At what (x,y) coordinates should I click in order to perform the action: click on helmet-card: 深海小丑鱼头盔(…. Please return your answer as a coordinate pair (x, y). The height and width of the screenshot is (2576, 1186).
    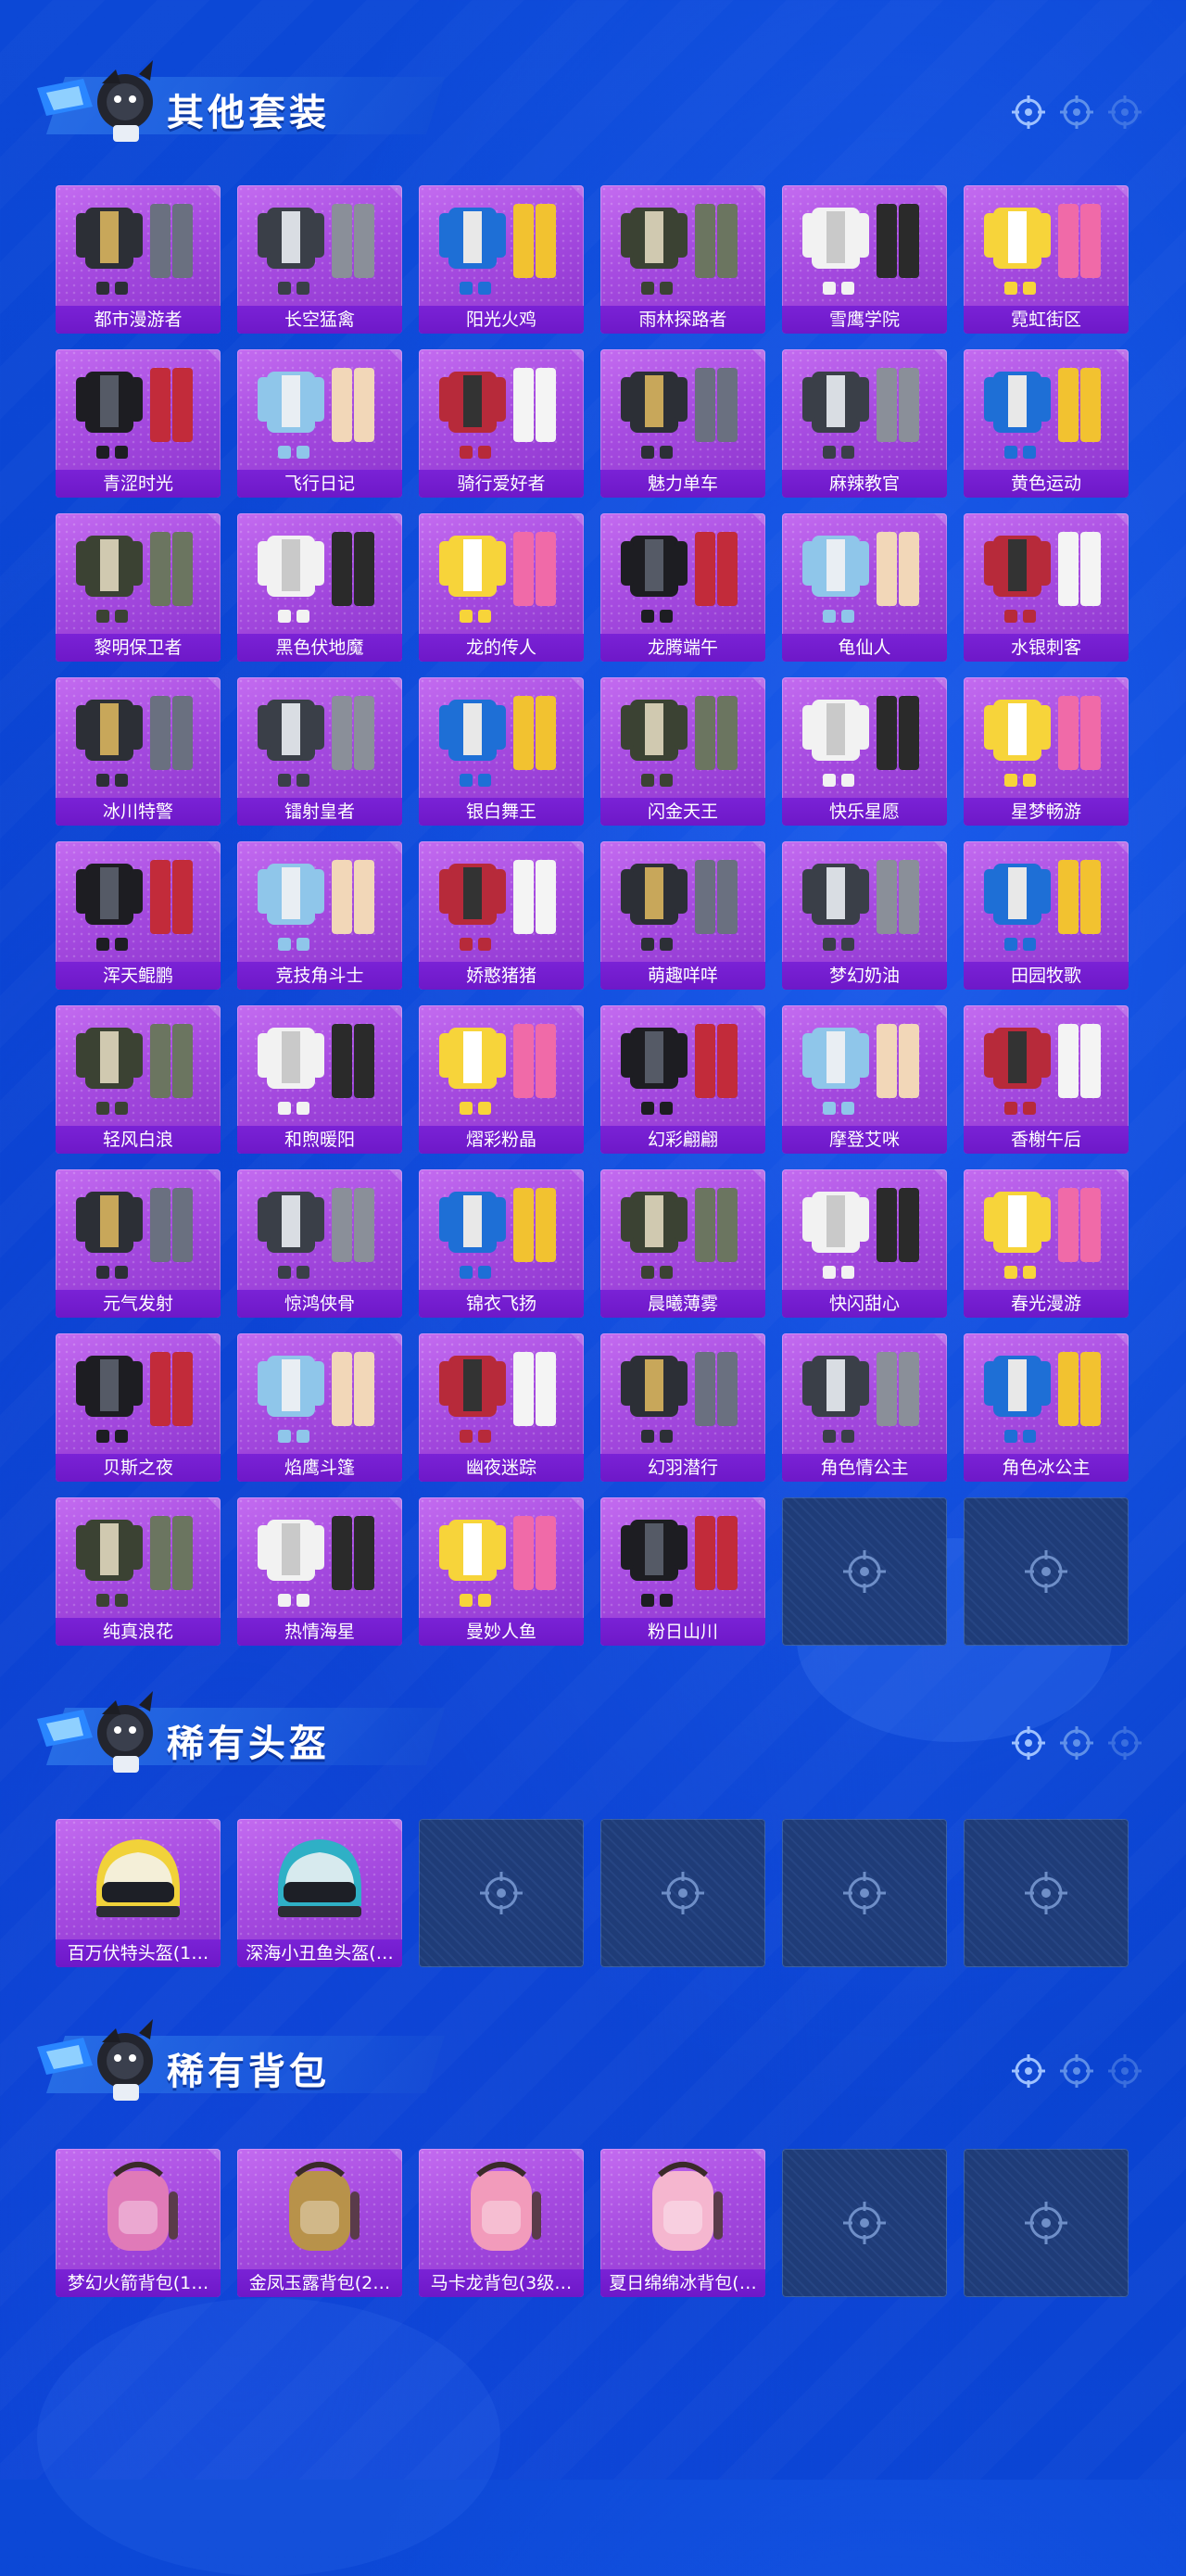
    Looking at the image, I should click on (319, 1893).